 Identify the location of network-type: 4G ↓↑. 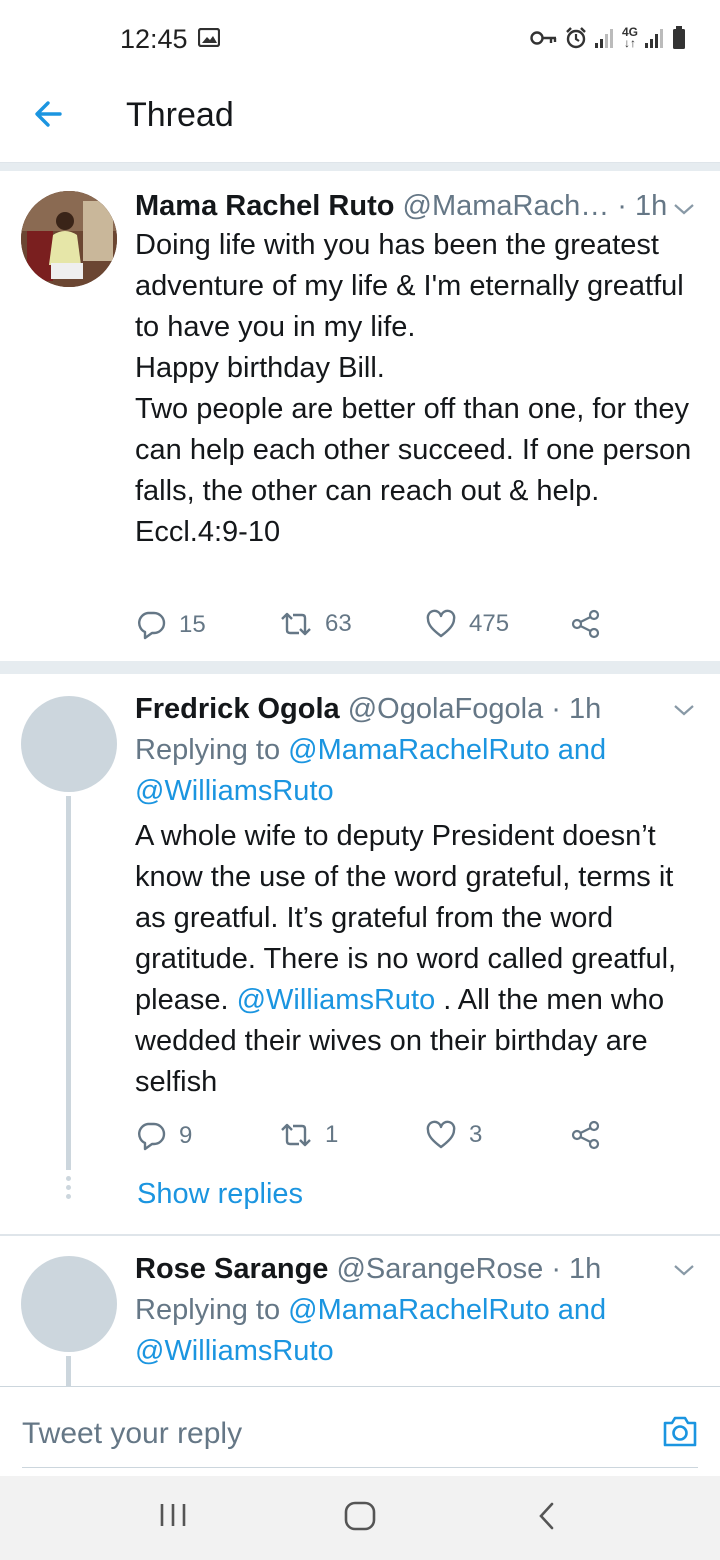
(629, 37).